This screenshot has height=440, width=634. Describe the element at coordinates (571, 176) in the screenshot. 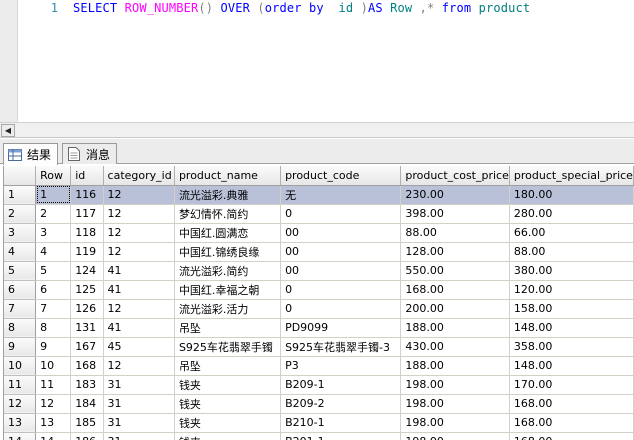

I see `column-header: product_special_price` at that location.